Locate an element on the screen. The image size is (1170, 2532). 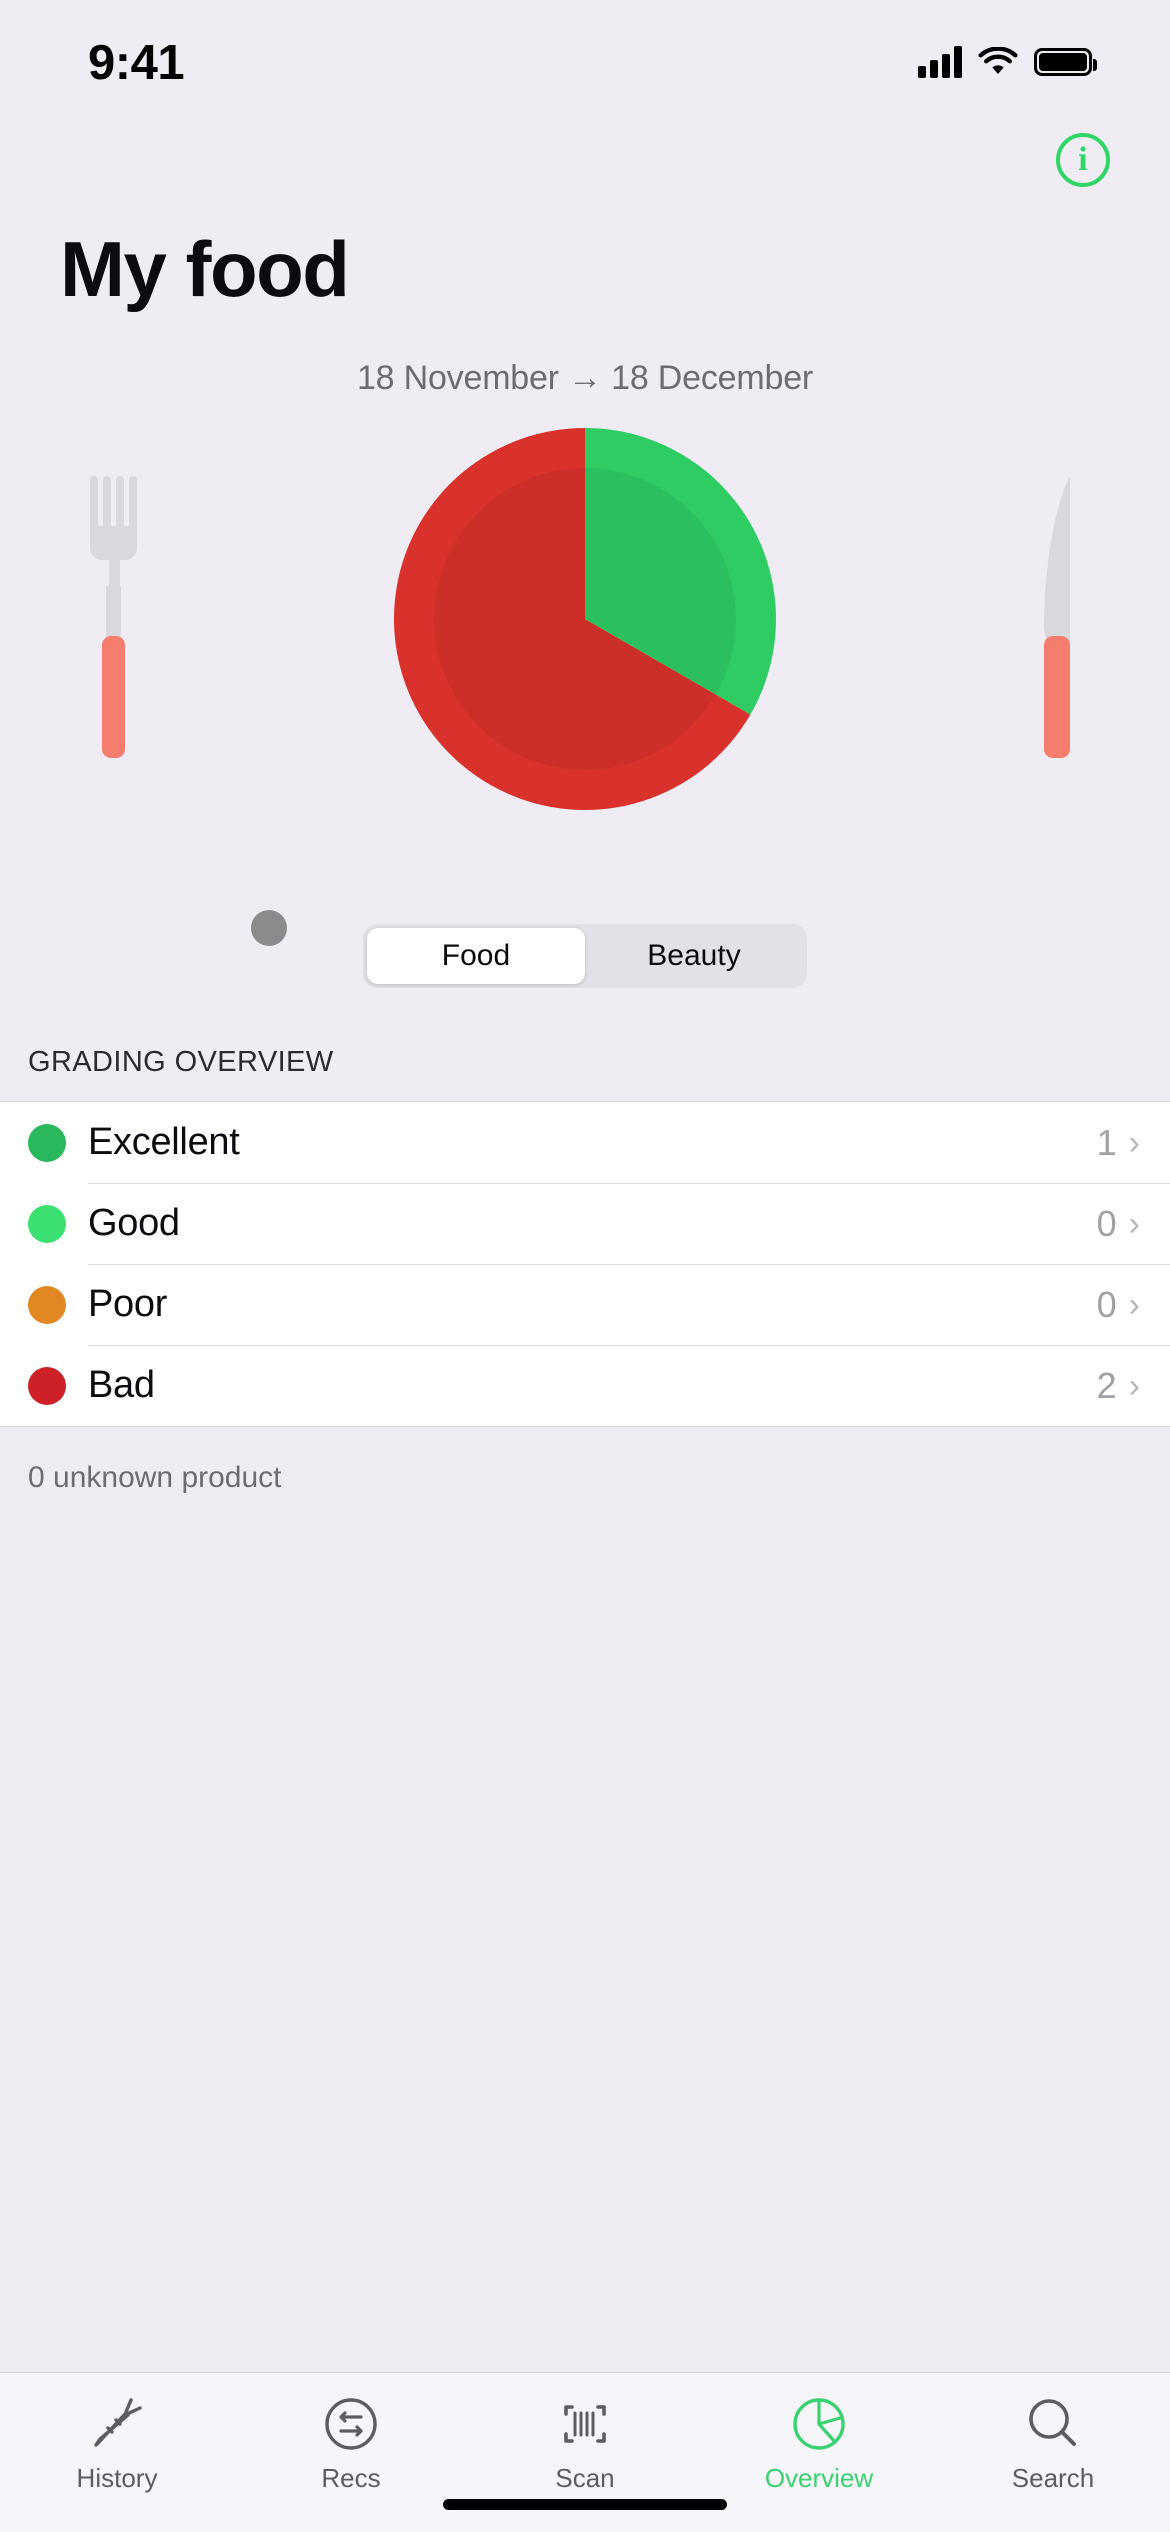
pie-chart-icon is located at coordinates (819, 2424).